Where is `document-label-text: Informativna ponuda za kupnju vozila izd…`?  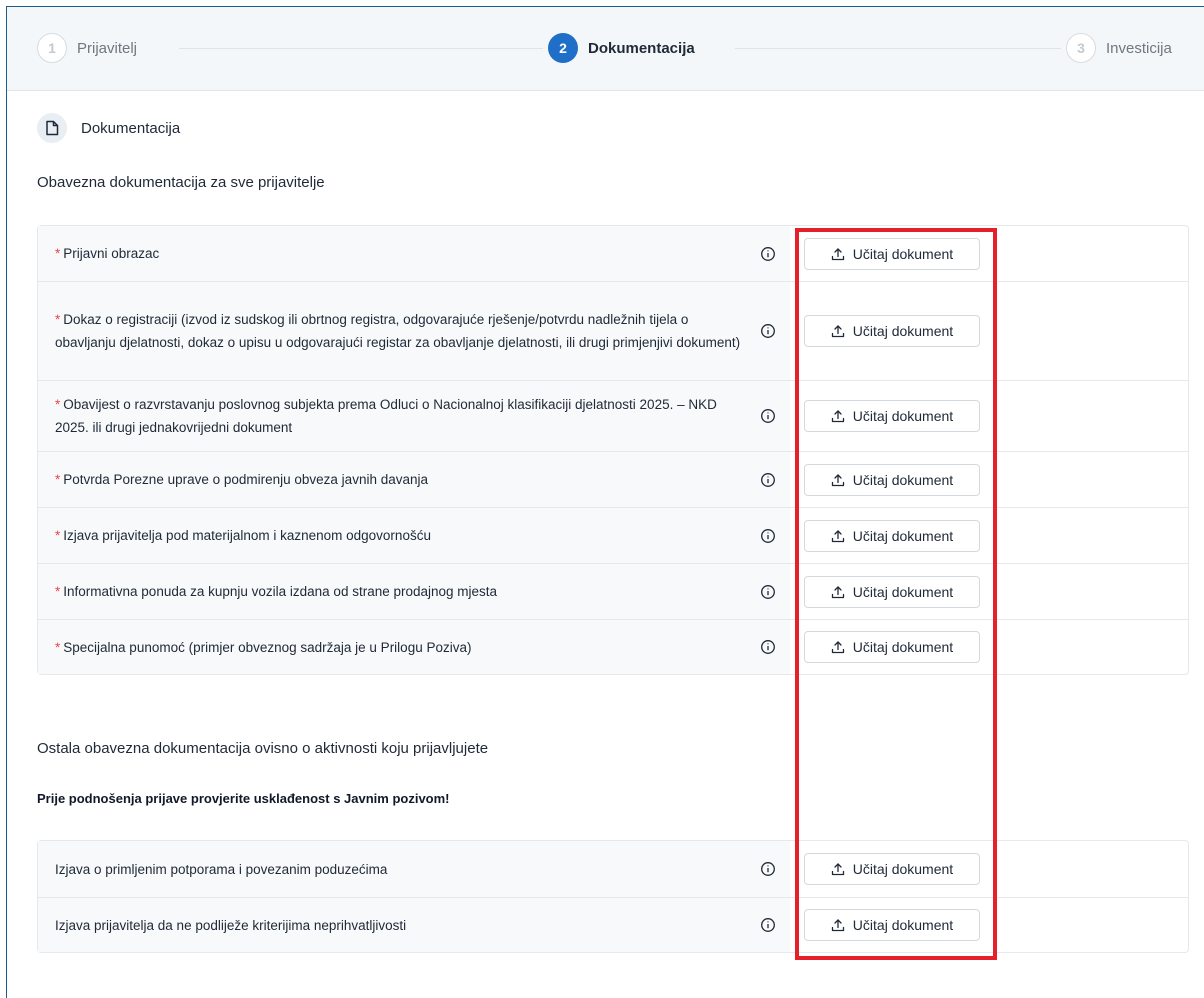
document-label-text: Informativna ponuda za kupnju vozila izd… is located at coordinates (280, 591).